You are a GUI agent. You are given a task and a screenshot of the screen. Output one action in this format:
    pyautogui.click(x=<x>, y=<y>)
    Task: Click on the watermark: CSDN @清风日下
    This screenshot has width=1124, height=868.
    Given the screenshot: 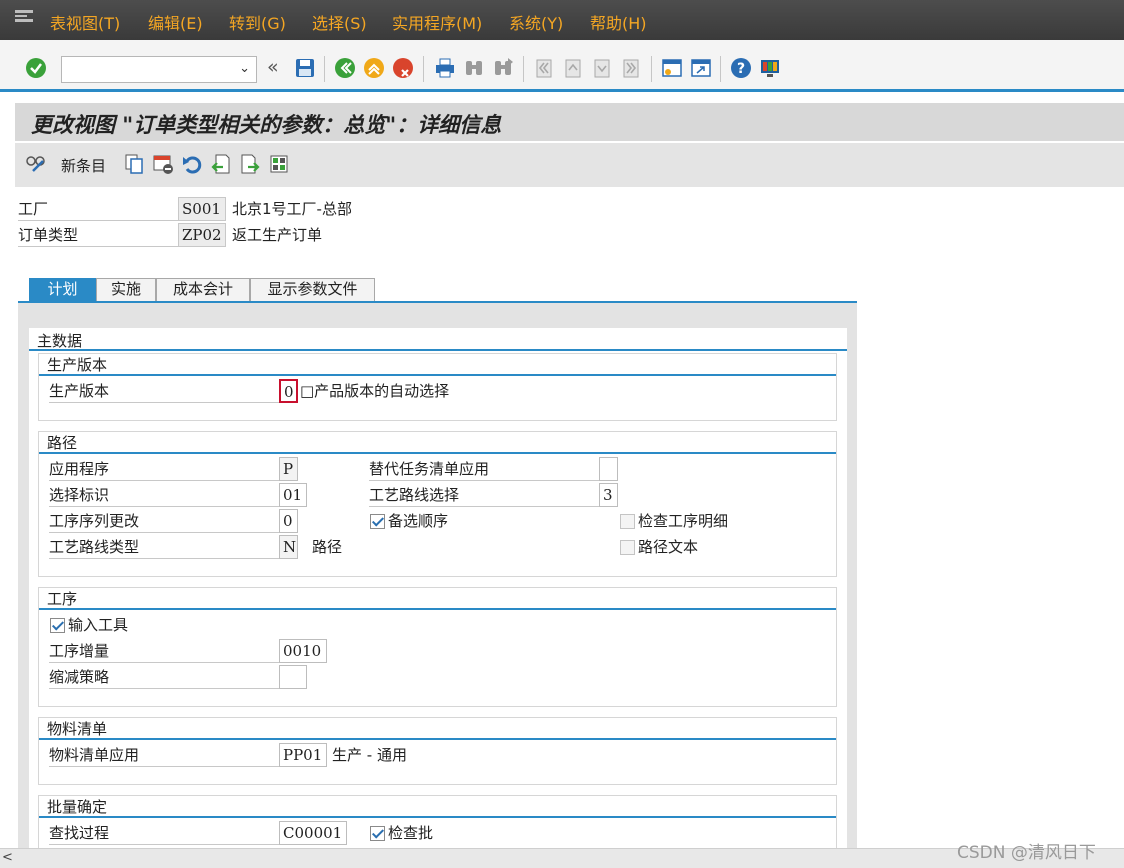 What is the action you would take?
    pyautogui.click(x=1026, y=853)
    